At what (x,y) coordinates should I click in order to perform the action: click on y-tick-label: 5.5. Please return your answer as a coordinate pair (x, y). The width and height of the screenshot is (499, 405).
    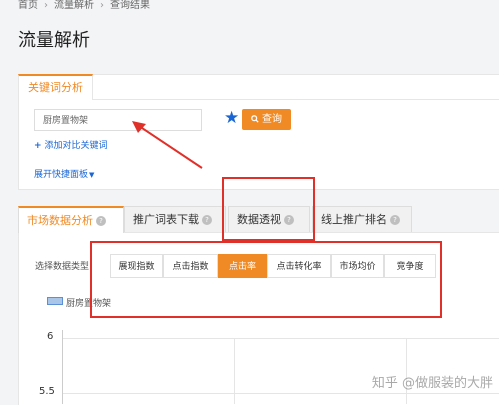
    Looking at the image, I should click on (47, 391).